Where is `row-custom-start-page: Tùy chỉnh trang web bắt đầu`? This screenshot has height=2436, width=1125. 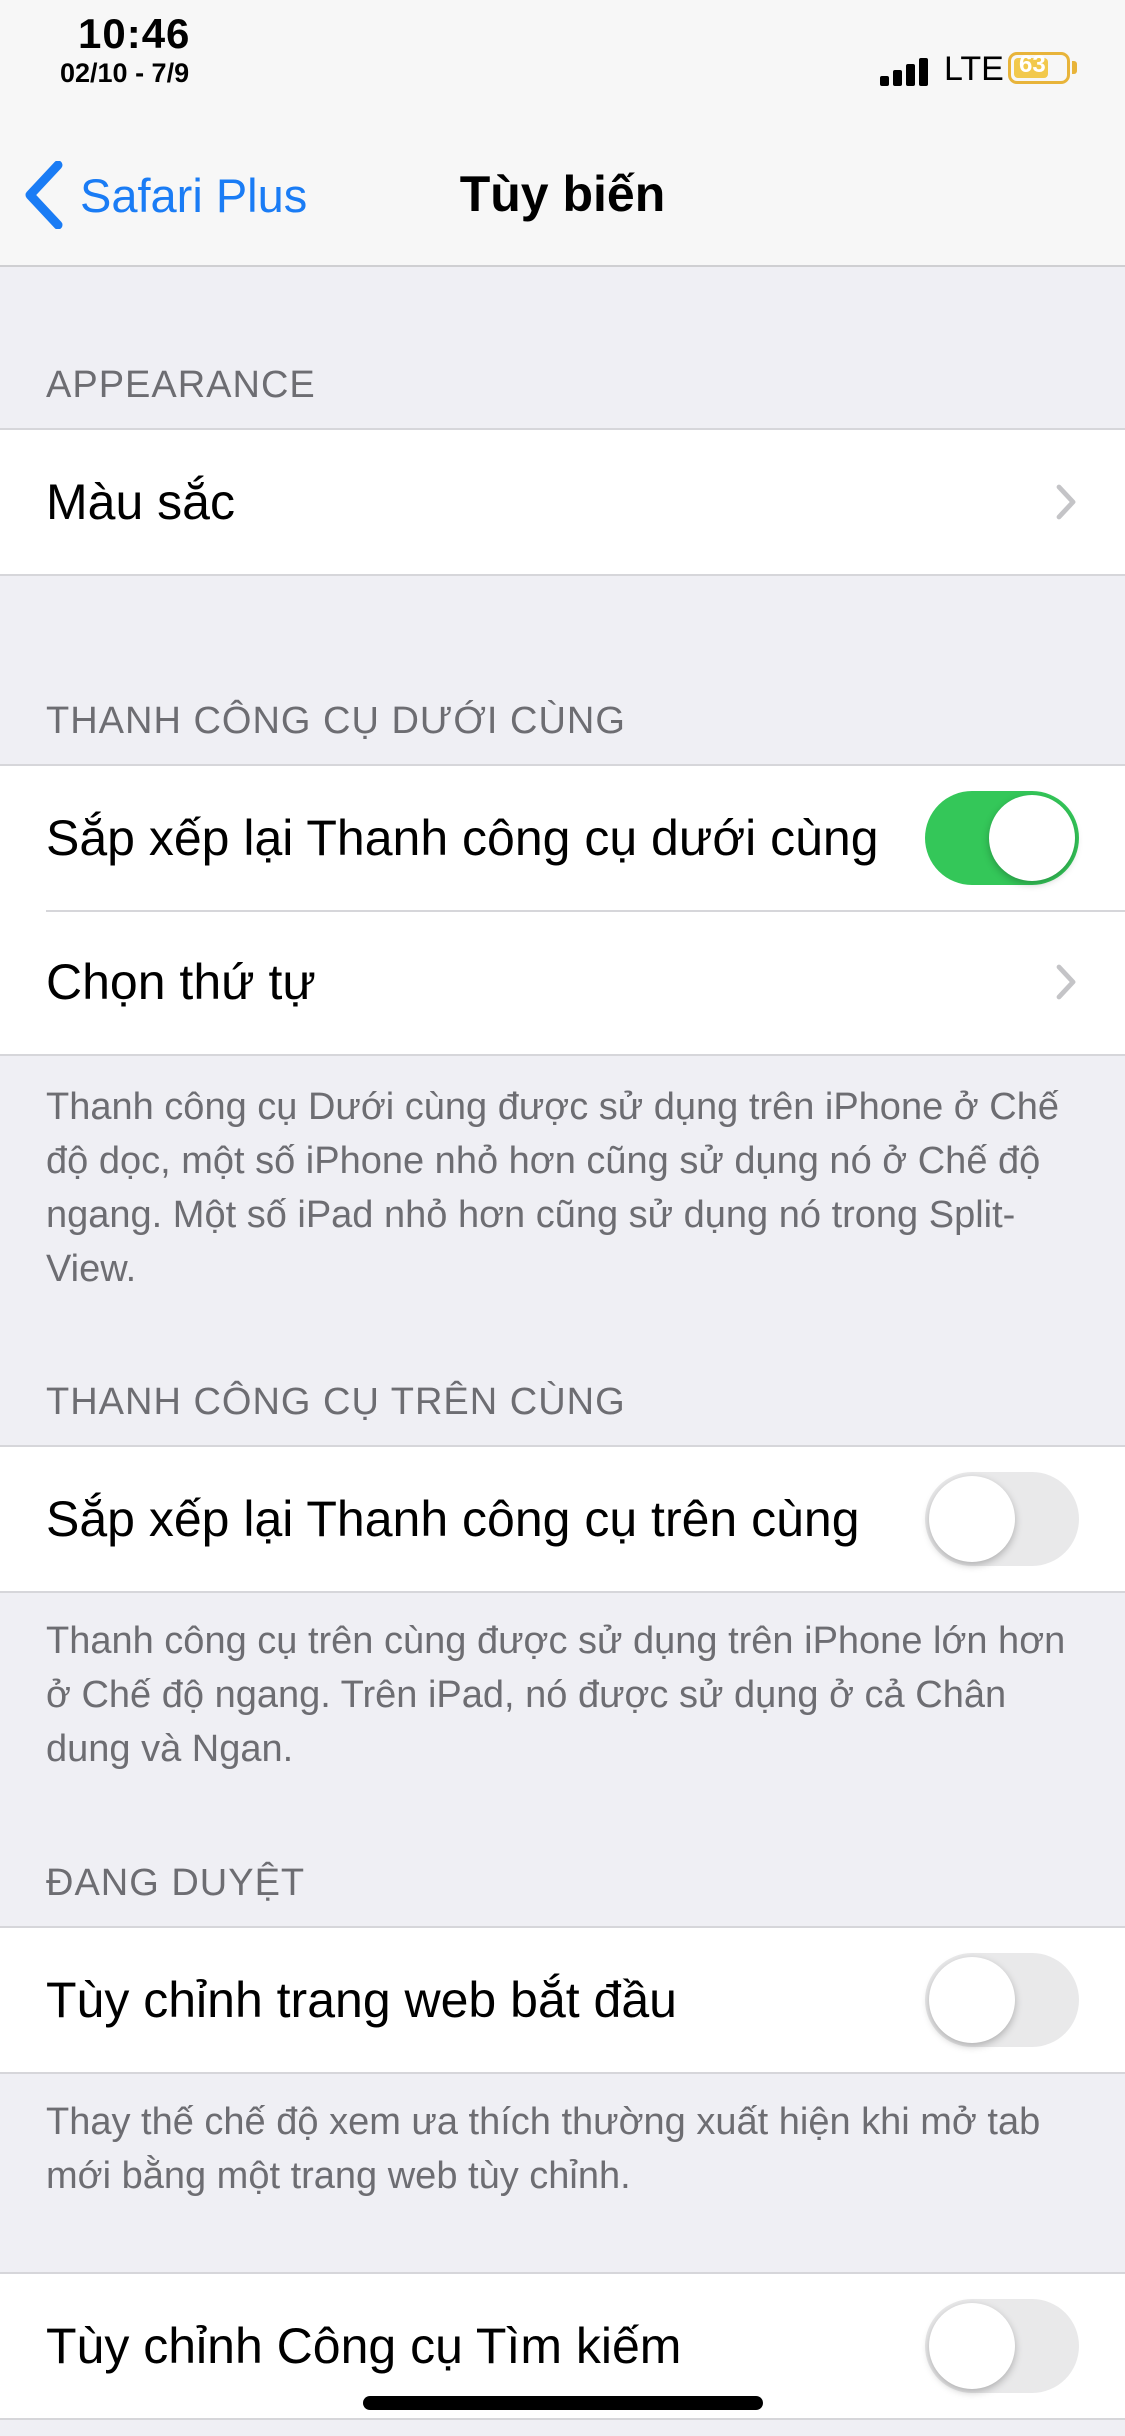
row-custom-start-page: Tùy chỉnh trang web bắt đầu is located at coordinates (562, 2000).